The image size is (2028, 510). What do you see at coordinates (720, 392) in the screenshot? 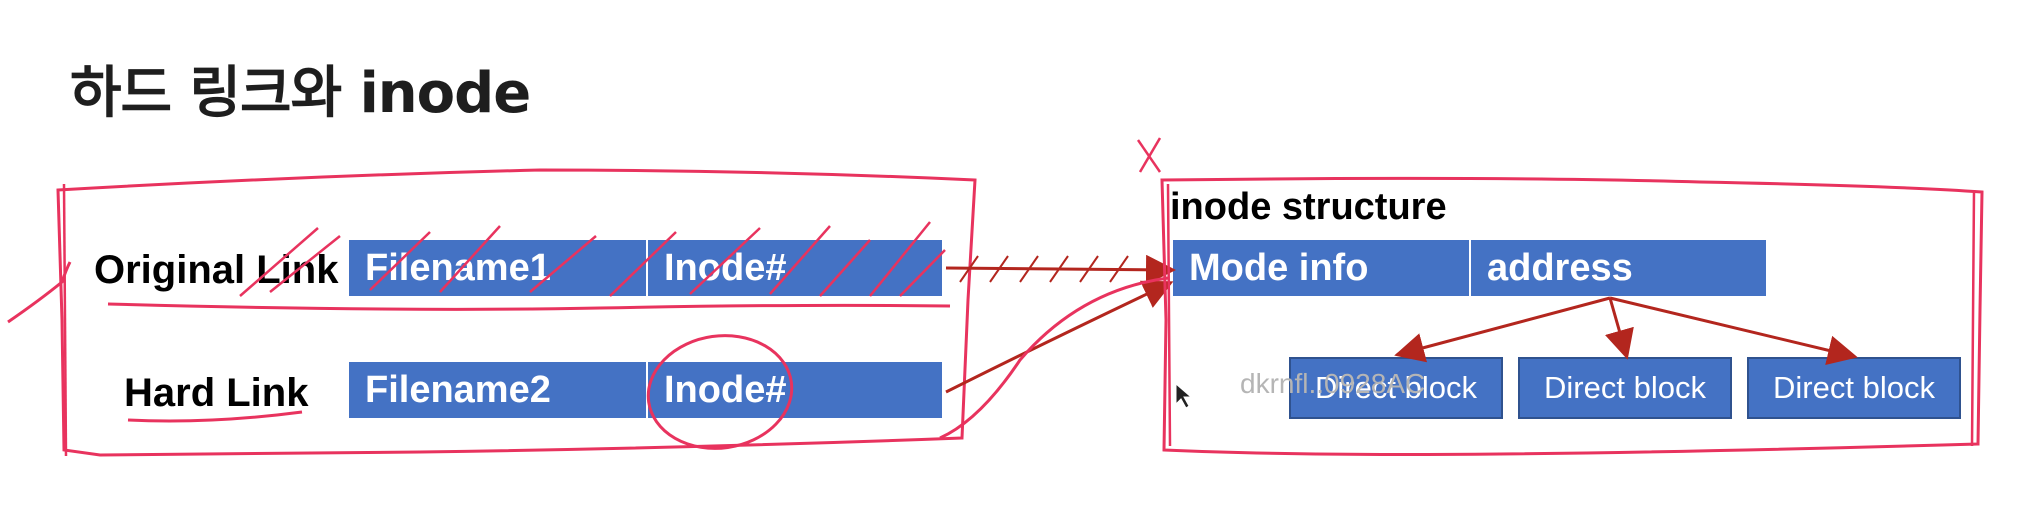
I see `inode-circle` at bounding box center [720, 392].